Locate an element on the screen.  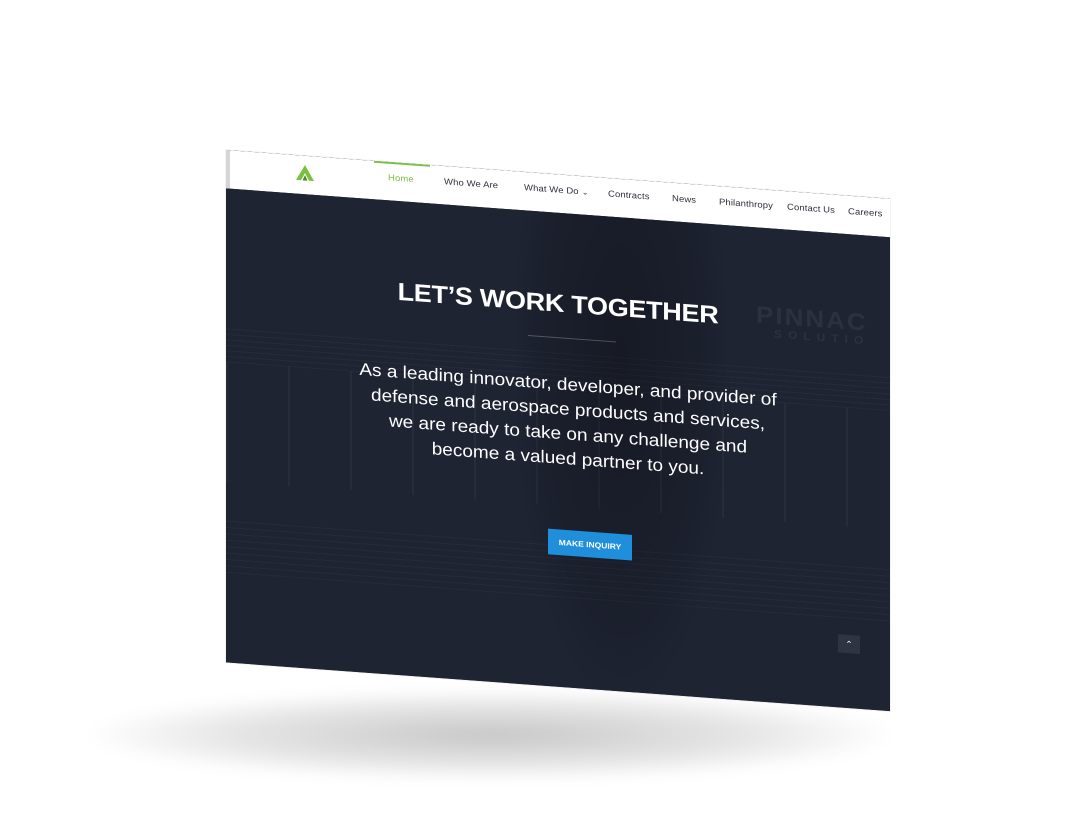
nav-item-contact-us: Contact Us is located at coordinates (811, 209).